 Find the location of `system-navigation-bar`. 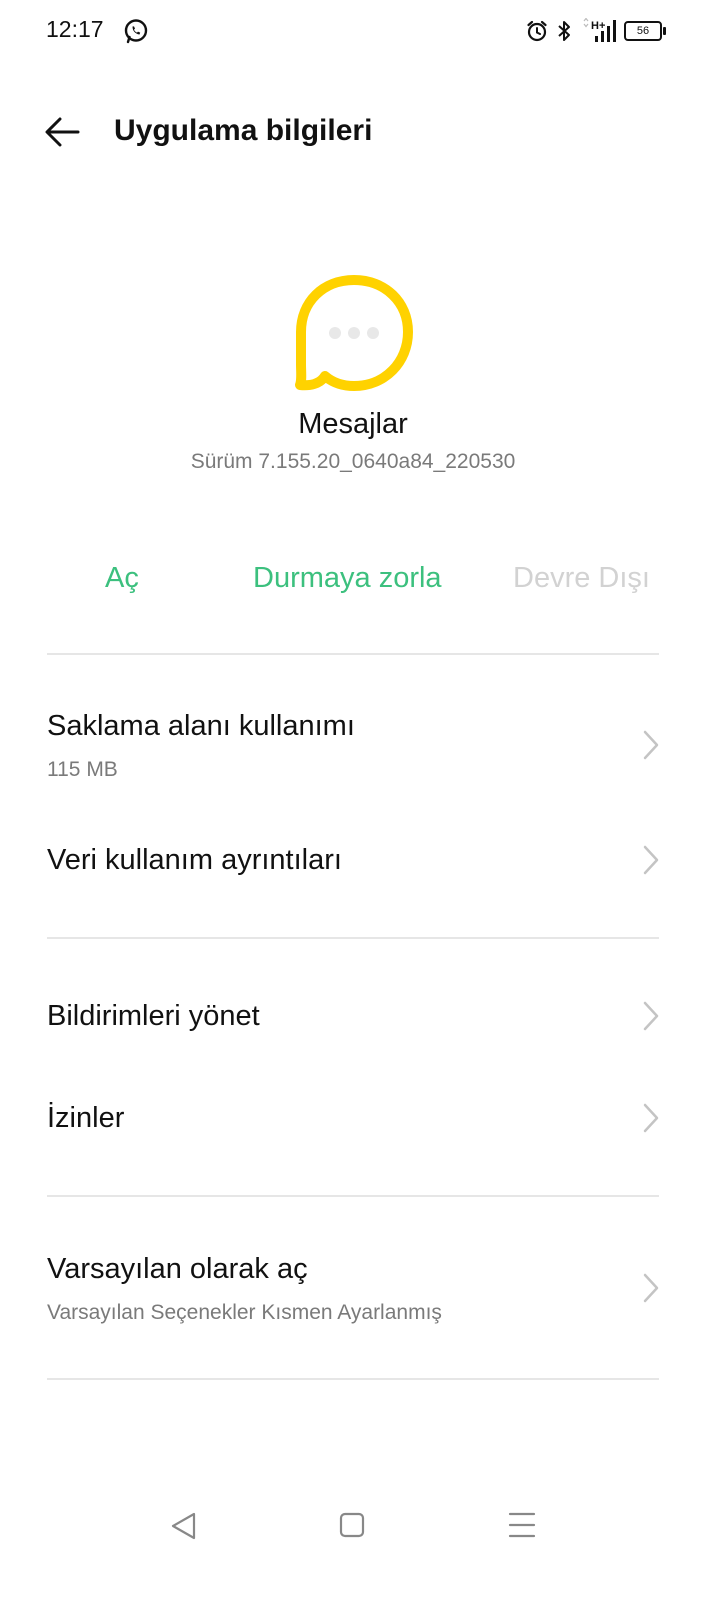

system-navigation-bar is located at coordinates (360, 1525).